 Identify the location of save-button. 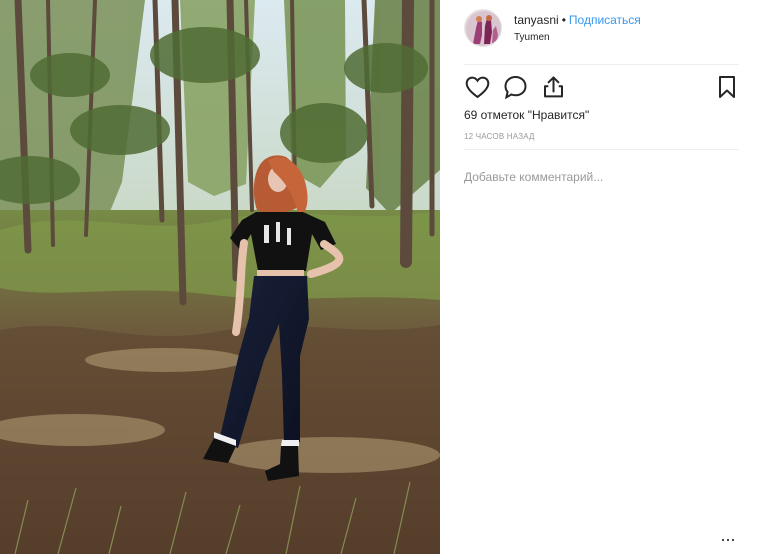
(727, 87).